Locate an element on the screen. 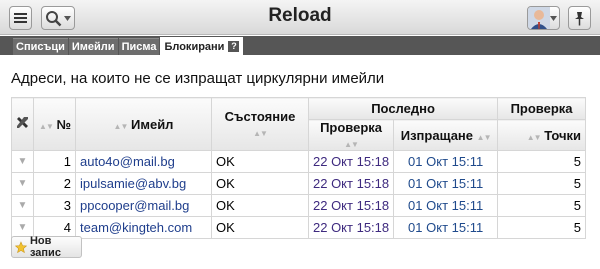  row-email-link: auto4o@mail.bg is located at coordinates (143, 161).